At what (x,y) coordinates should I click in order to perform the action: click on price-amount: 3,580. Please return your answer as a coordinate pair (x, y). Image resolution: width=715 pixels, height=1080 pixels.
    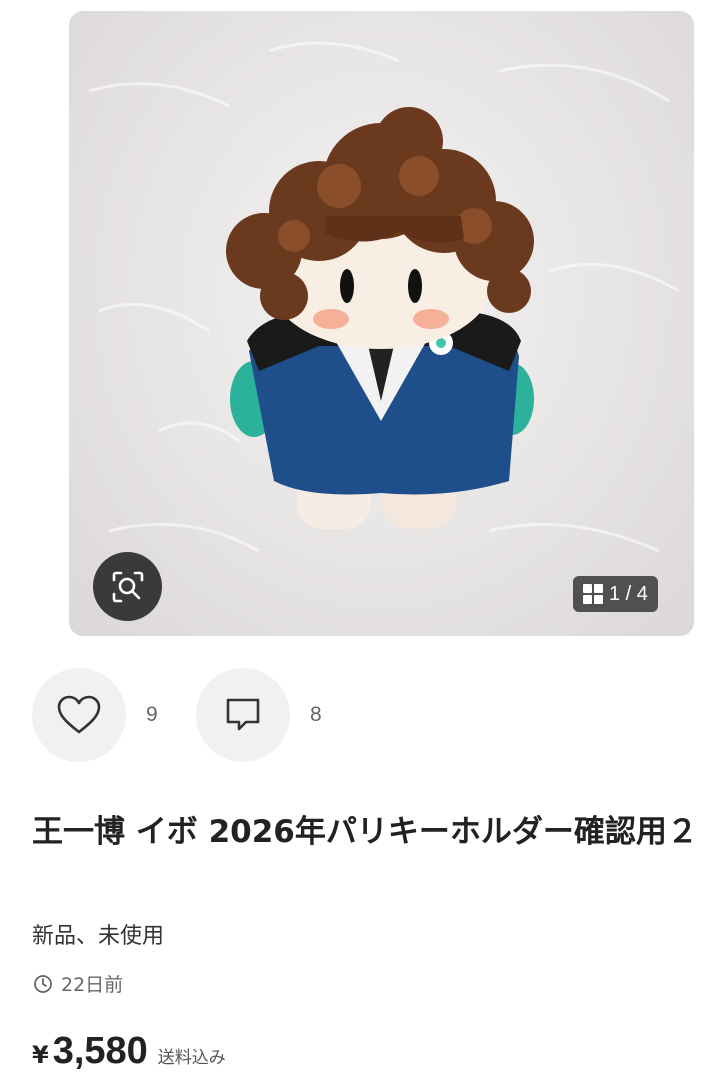
    Looking at the image, I should click on (100, 1051).